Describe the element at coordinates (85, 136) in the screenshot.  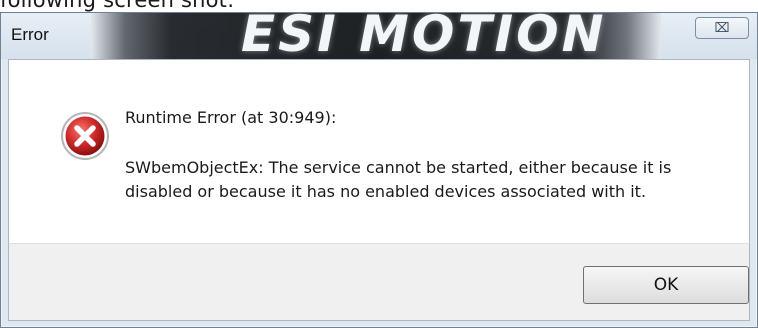
I see `error-icon` at that location.